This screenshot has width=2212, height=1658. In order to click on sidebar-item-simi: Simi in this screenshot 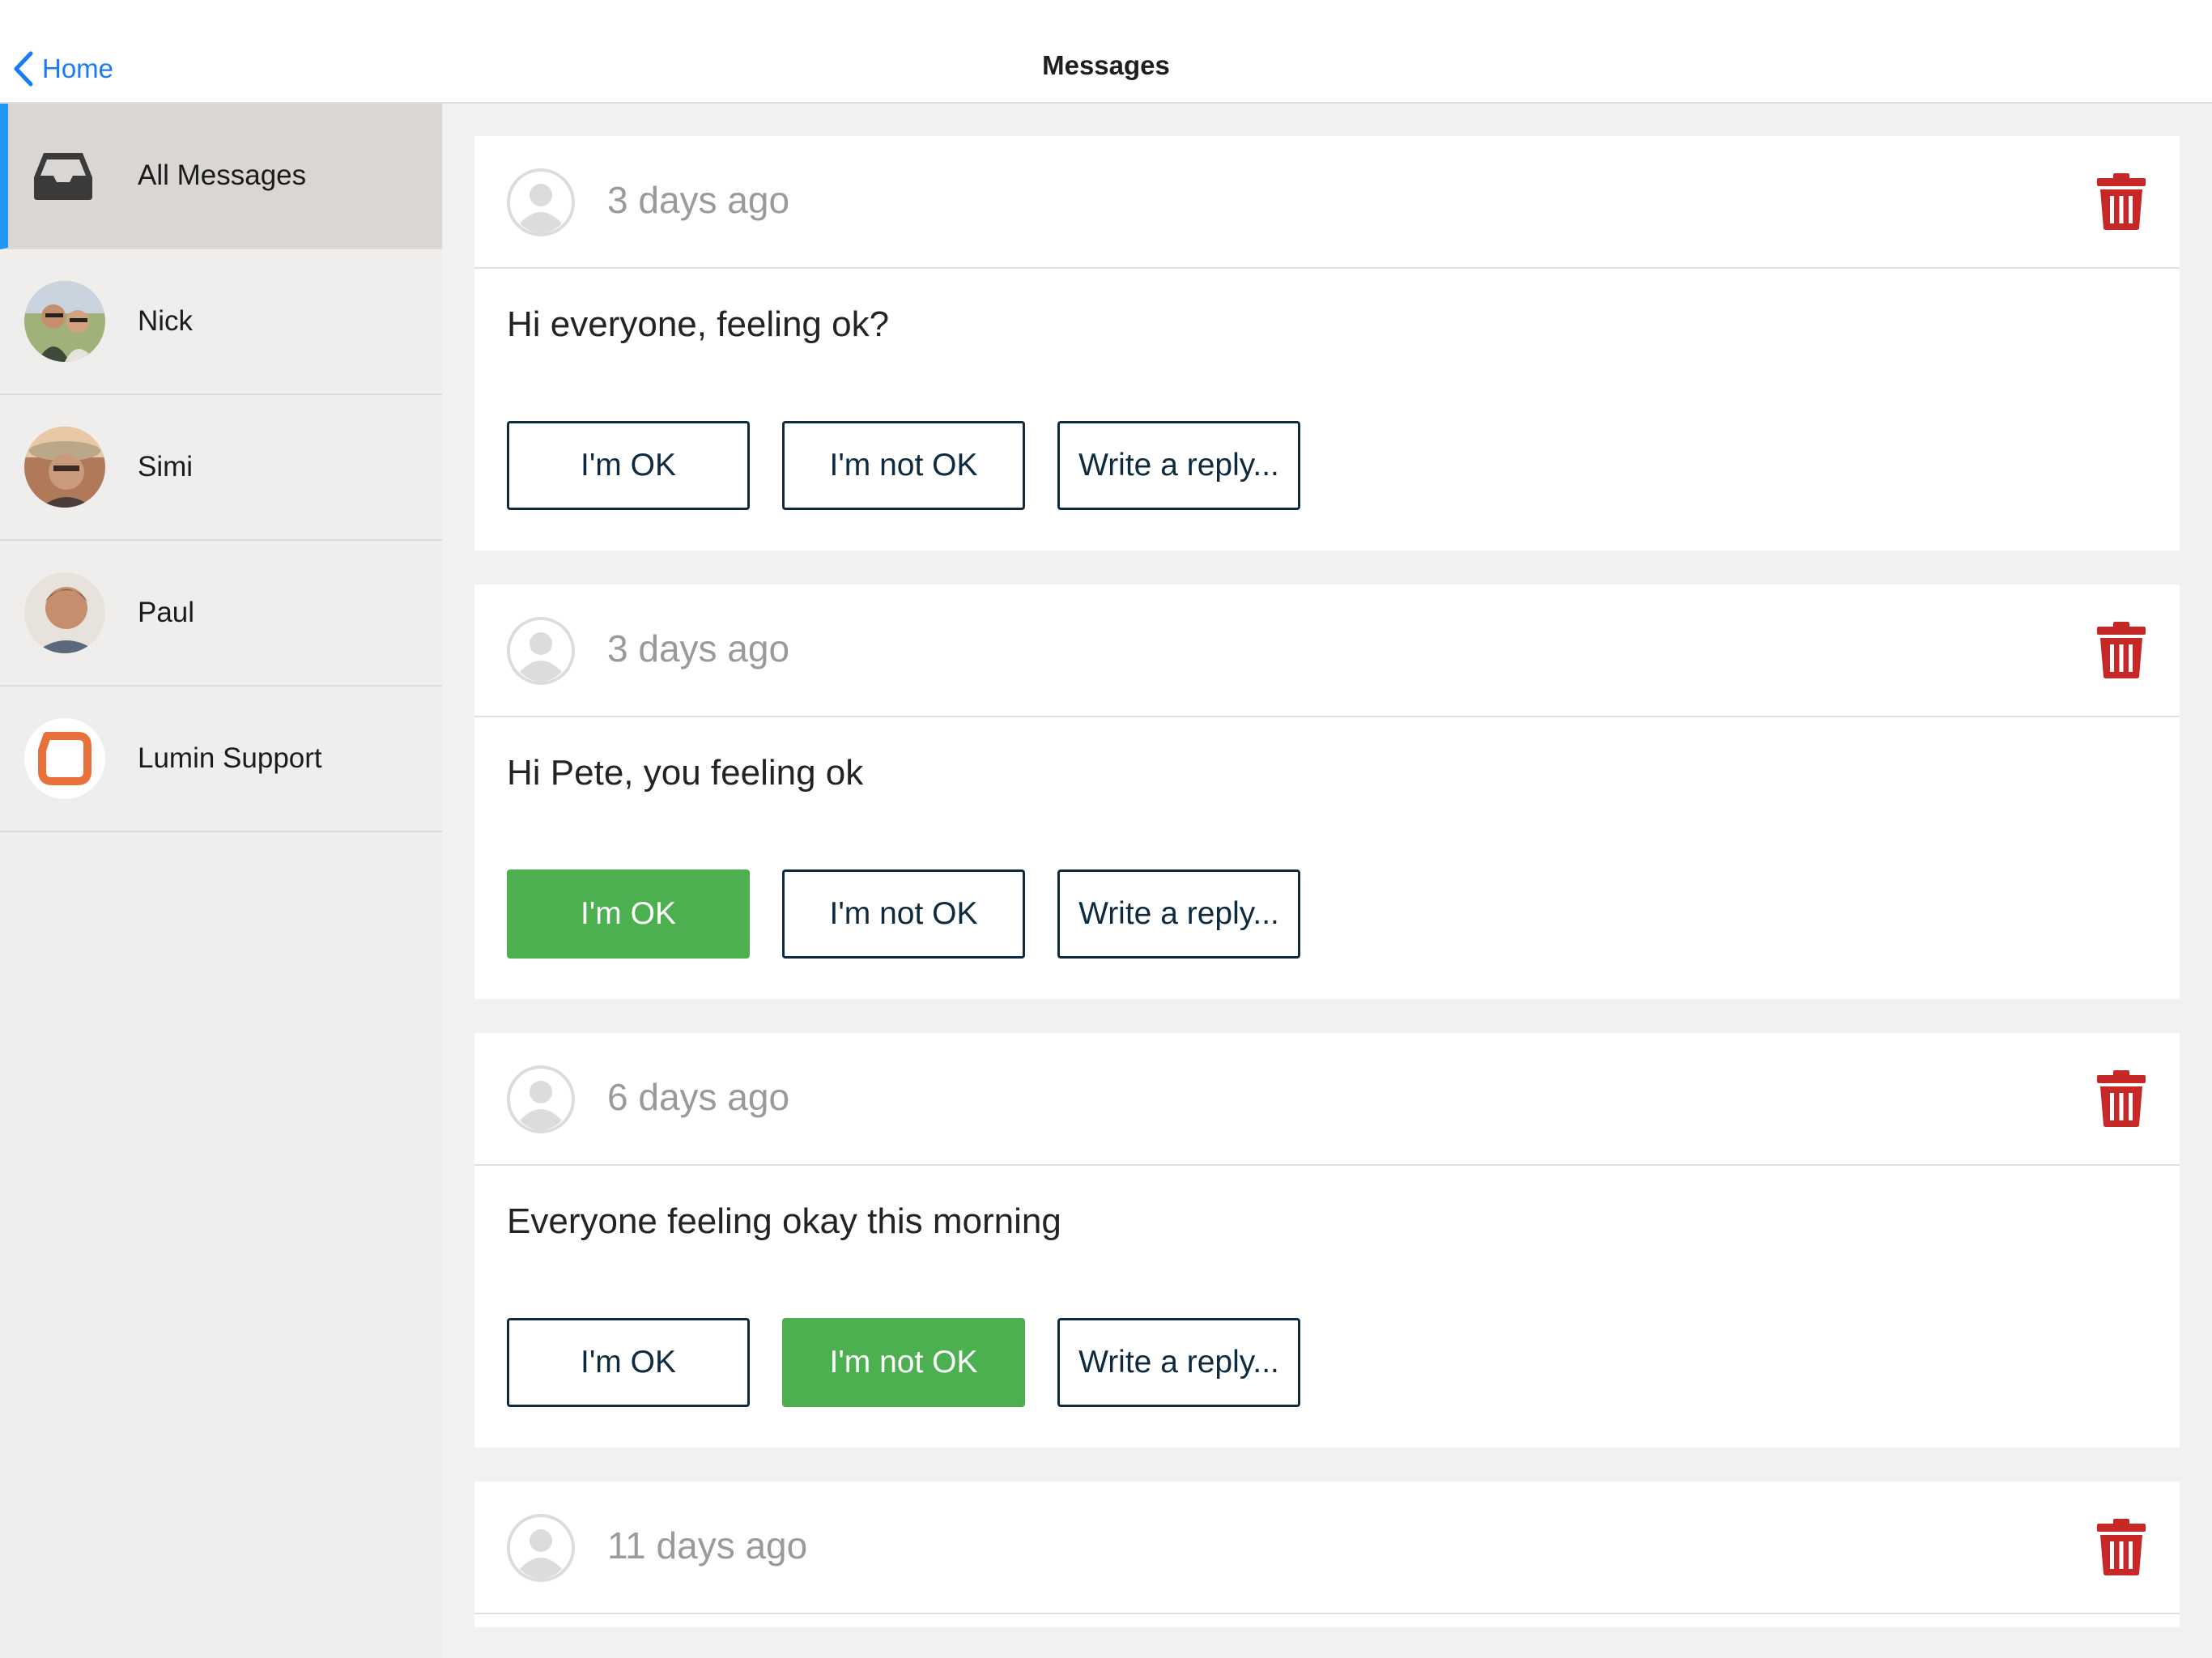, I will do `click(221, 468)`.